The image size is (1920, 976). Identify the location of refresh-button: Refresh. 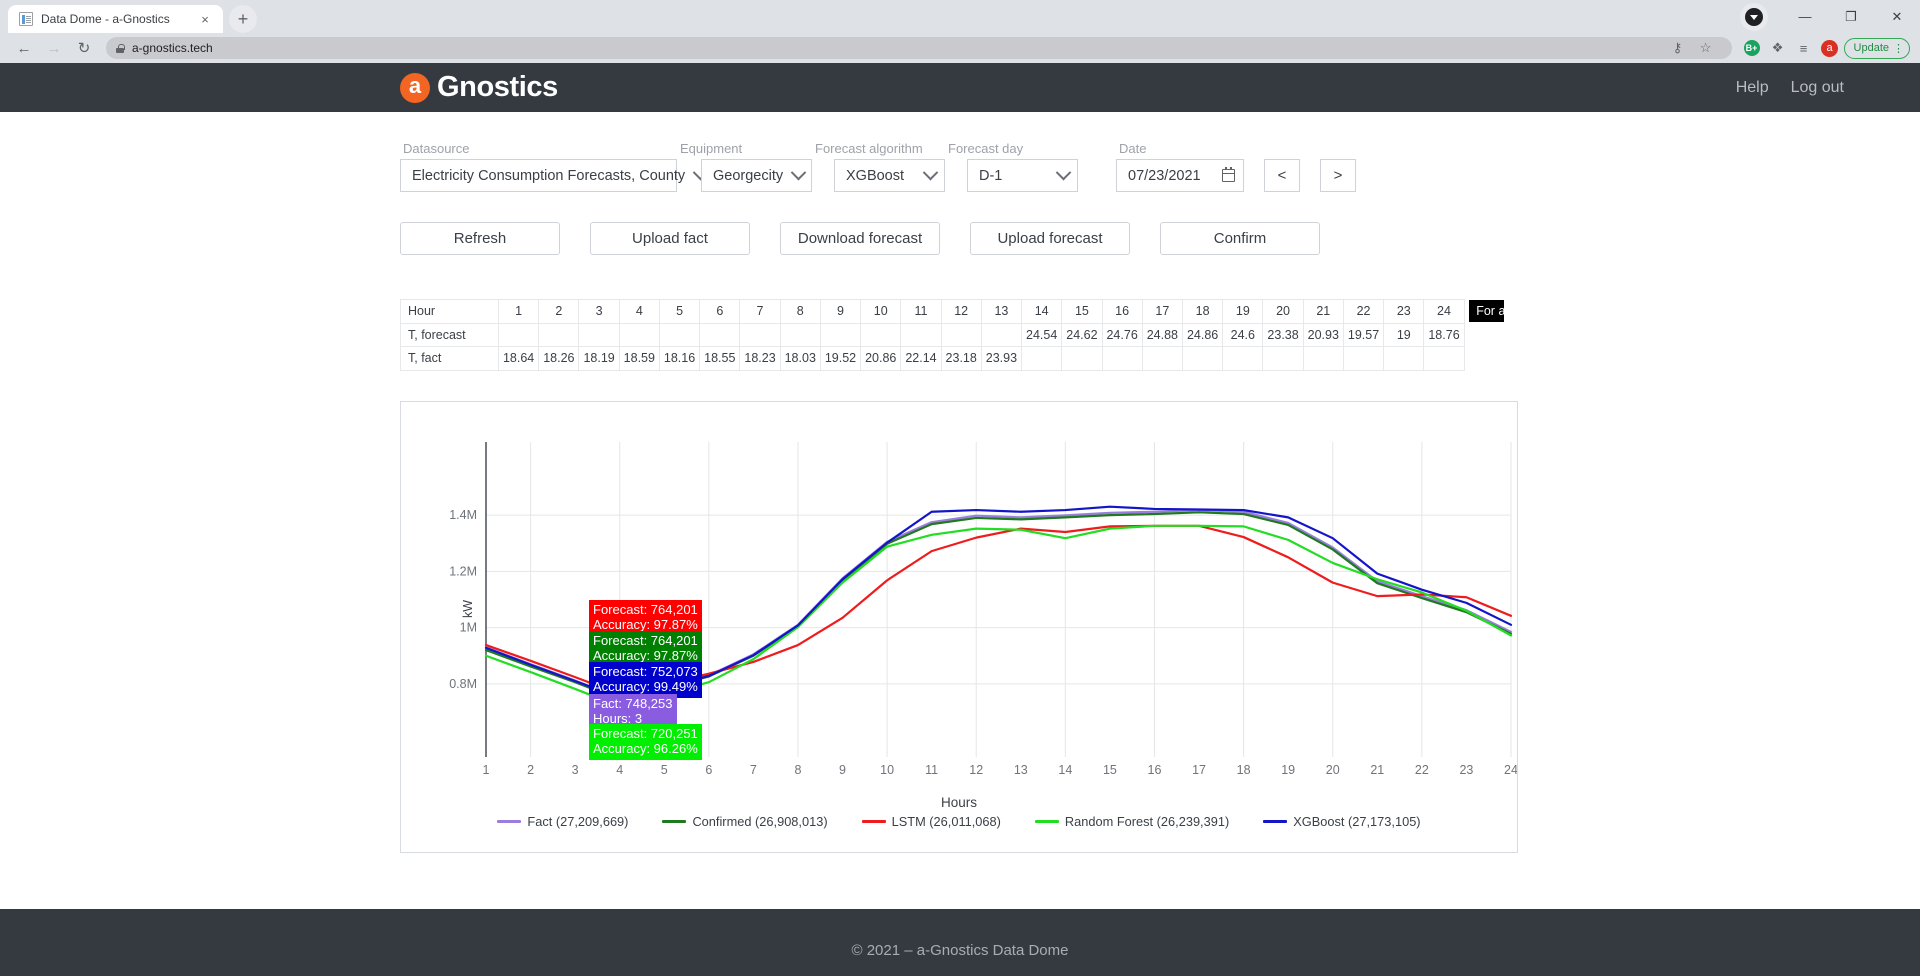
(480, 238).